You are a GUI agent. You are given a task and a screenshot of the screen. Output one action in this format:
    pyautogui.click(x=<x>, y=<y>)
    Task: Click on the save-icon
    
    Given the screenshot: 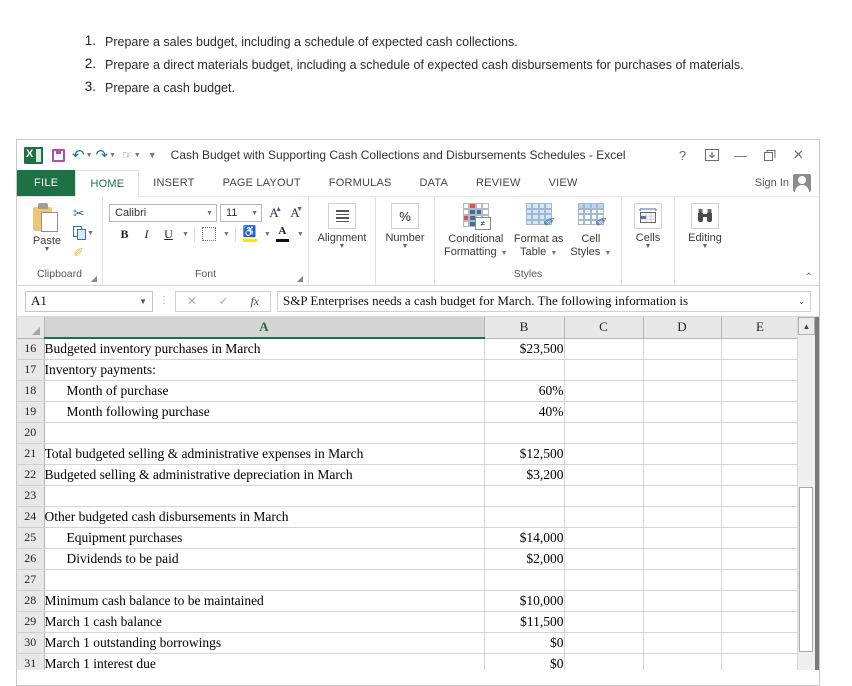 What is the action you would take?
    pyautogui.click(x=60, y=155)
    